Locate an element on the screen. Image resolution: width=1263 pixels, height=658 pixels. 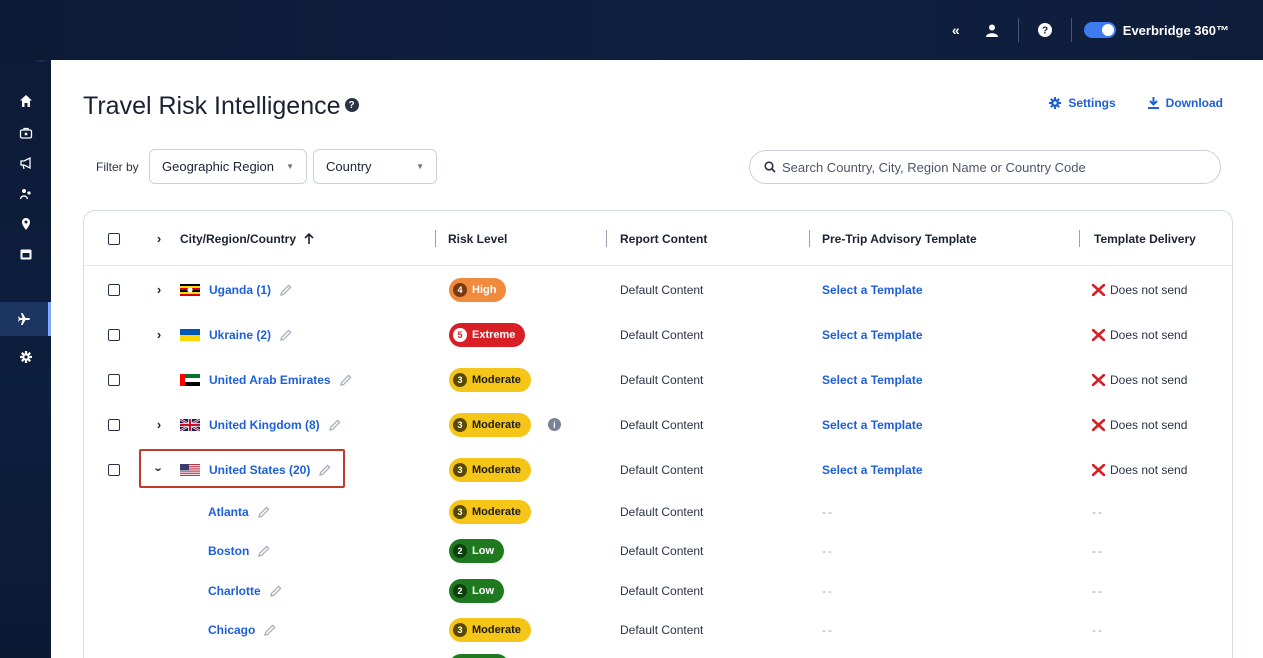
geographic-region-select: Geographic Region ▼ is located at coordinates (228, 166).